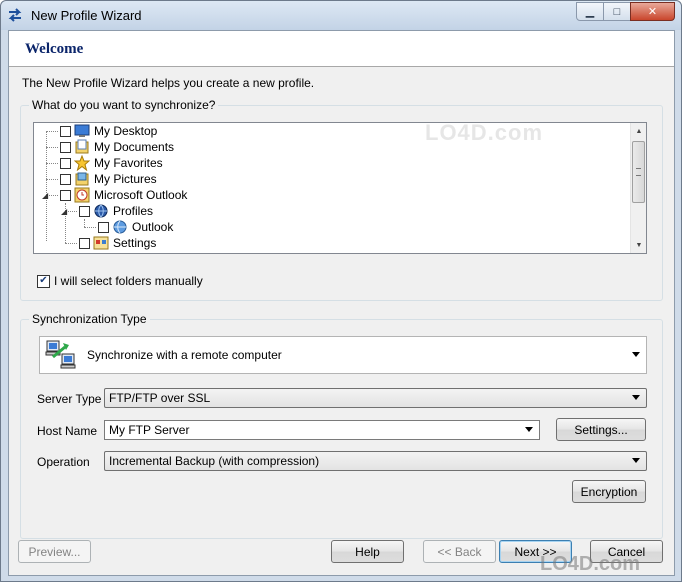 The image size is (682, 582). I want to click on server-type-value: FTP/FTP over SSL, so click(160, 398).